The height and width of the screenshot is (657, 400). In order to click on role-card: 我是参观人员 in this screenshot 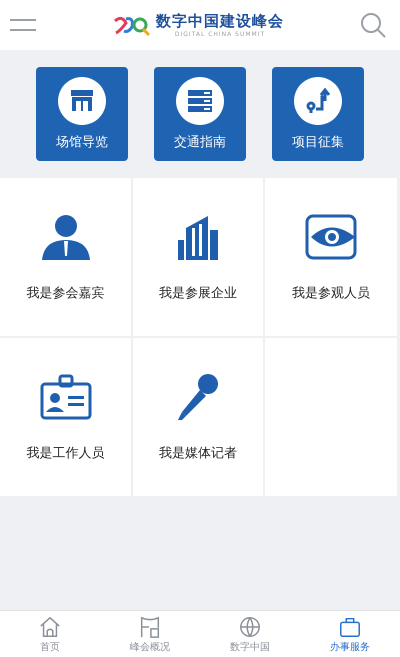, I will do `click(331, 257)`.